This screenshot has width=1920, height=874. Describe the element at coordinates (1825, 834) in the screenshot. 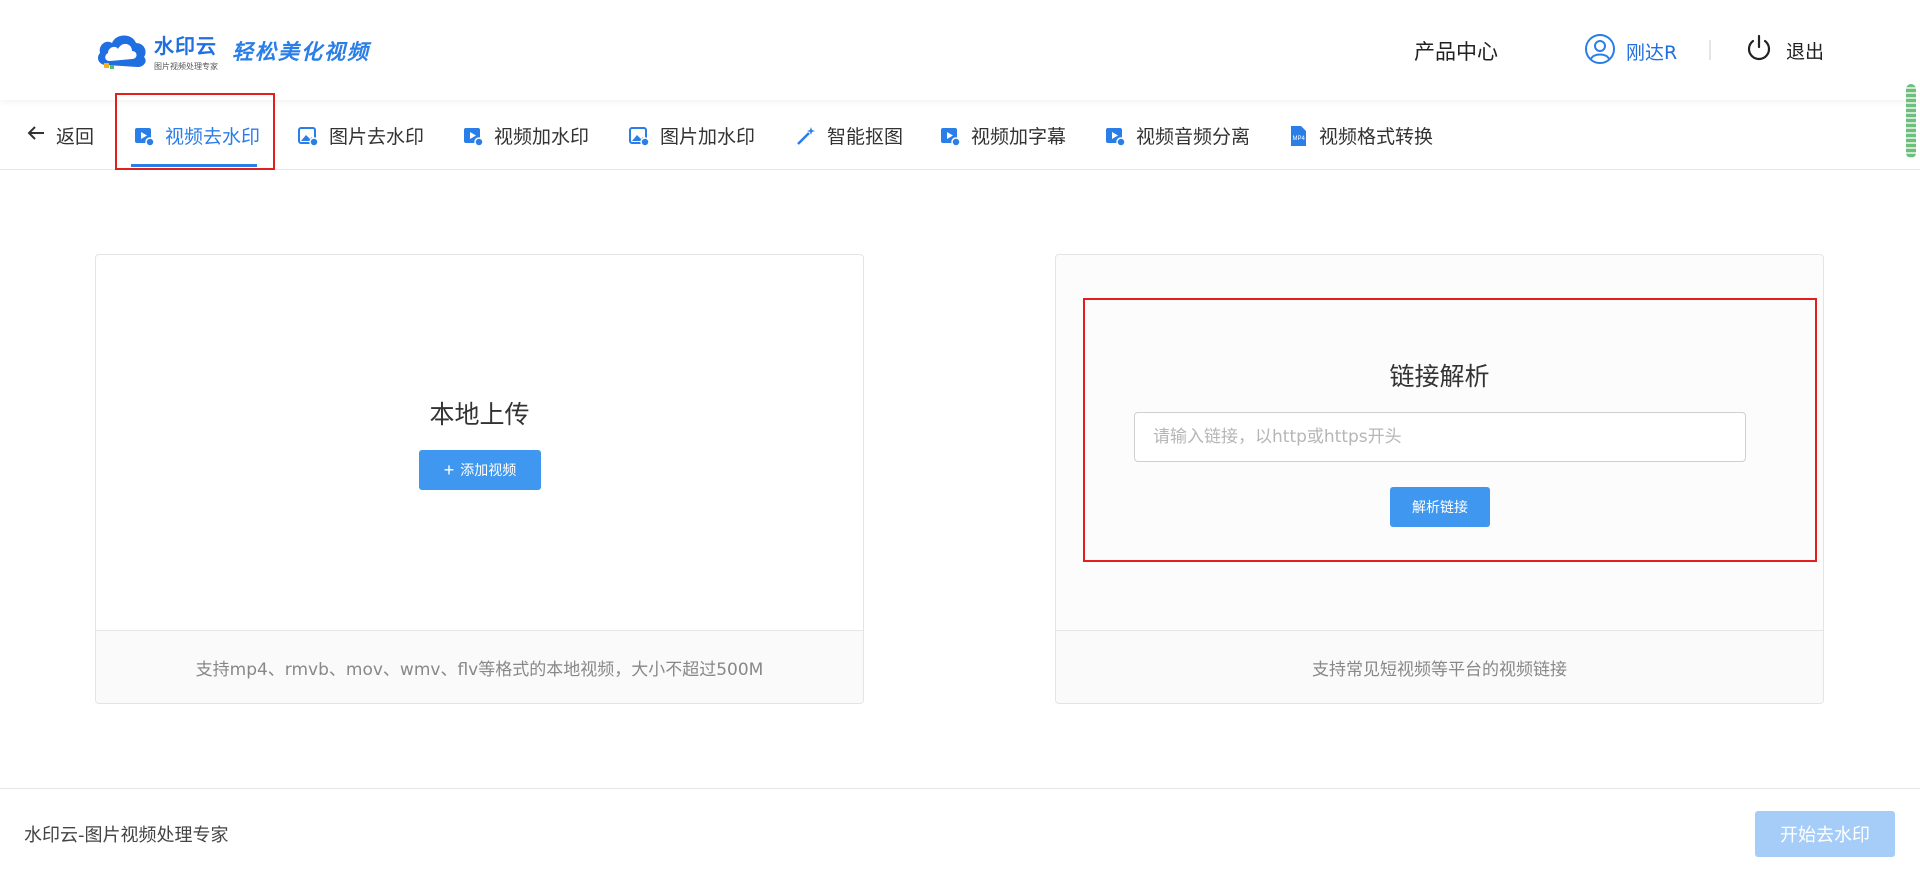

I see `start-remove-watermark-button: 开始去水印` at that location.